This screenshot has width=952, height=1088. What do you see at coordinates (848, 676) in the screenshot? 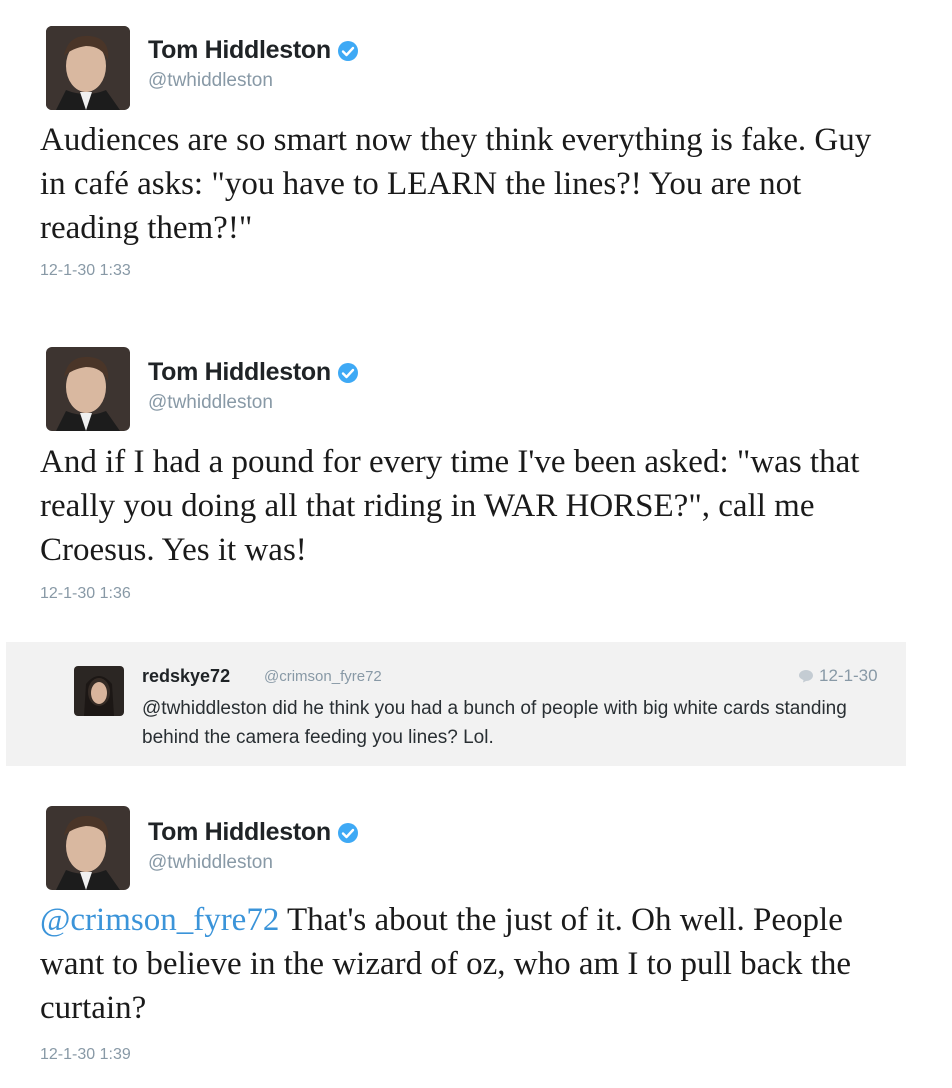
I see `reply-date: 12-1-30` at bounding box center [848, 676].